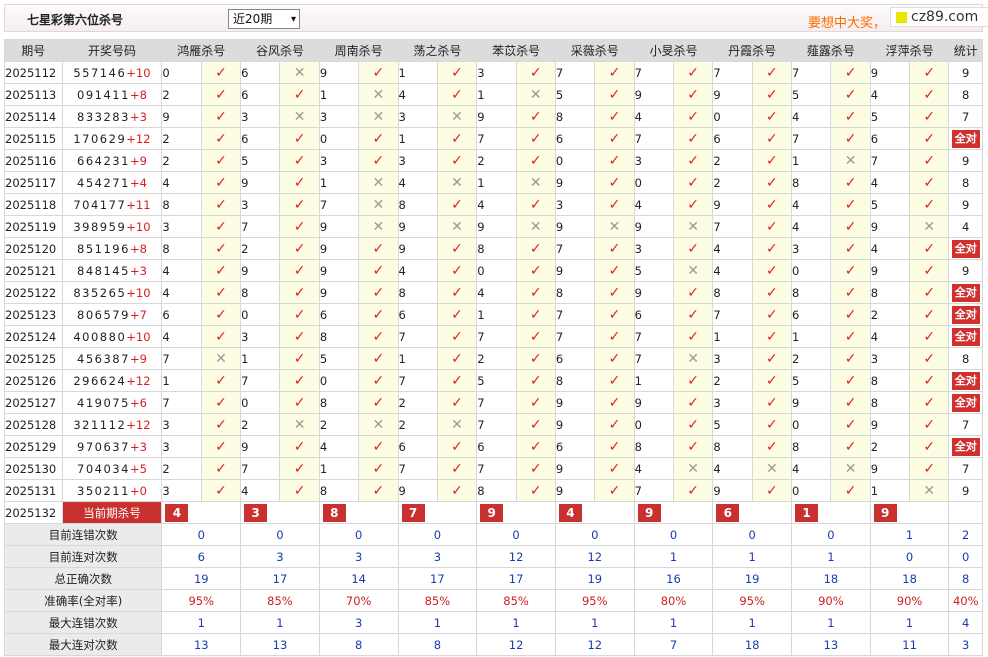 The width and height of the screenshot is (988, 657). What do you see at coordinates (493, 226) in the screenshot?
I see `table-row: 2025119 398959+10 3 ✓ 7 ✓ 9 ✕ 9 ✕ 9 ✕ 9 ✕ 9 ✕ 7 ✓ 4 ✓ 9 ✕ 4` at bounding box center [493, 226].